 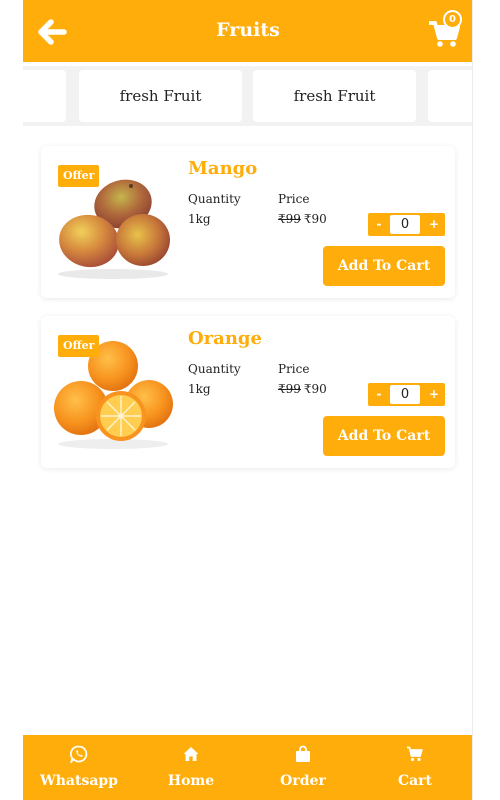 What do you see at coordinates (191, 781) in the screenshot?
I see `nav-label: Home` at bounding box center [191, 781].